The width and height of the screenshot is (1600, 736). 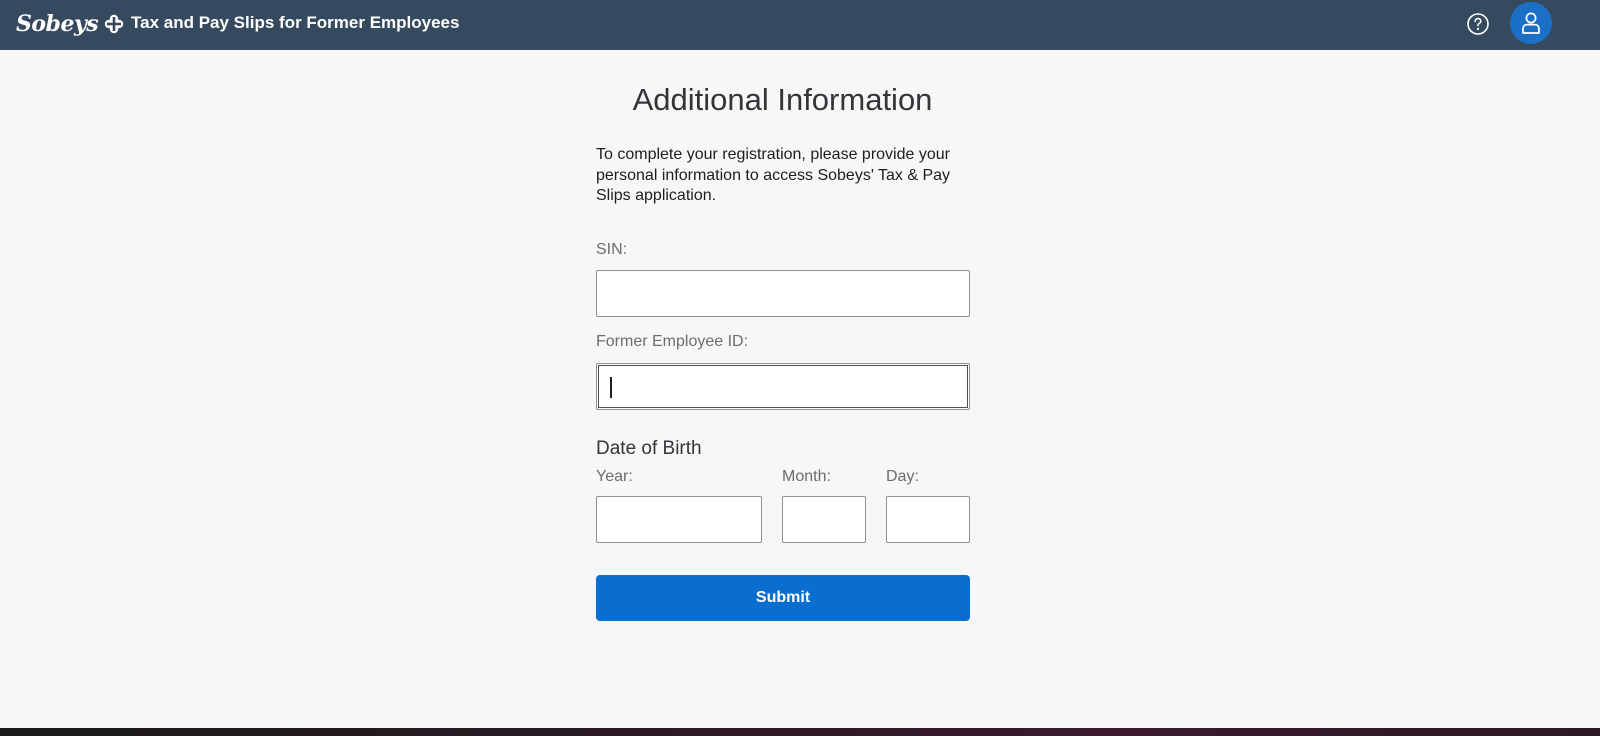 I want to click on employee-id-input, so click(x=783, y=386).